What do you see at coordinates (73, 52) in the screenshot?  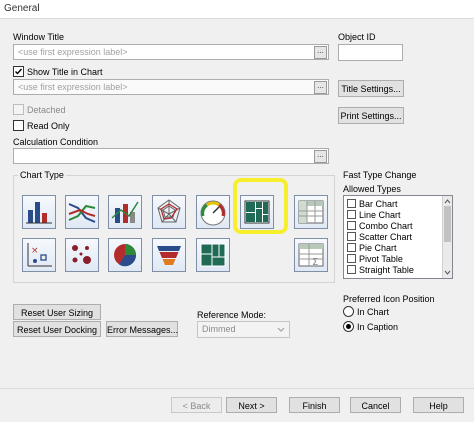 I see `window-title-placeholder: <use first expression label>` at bounding box center [73, 52].